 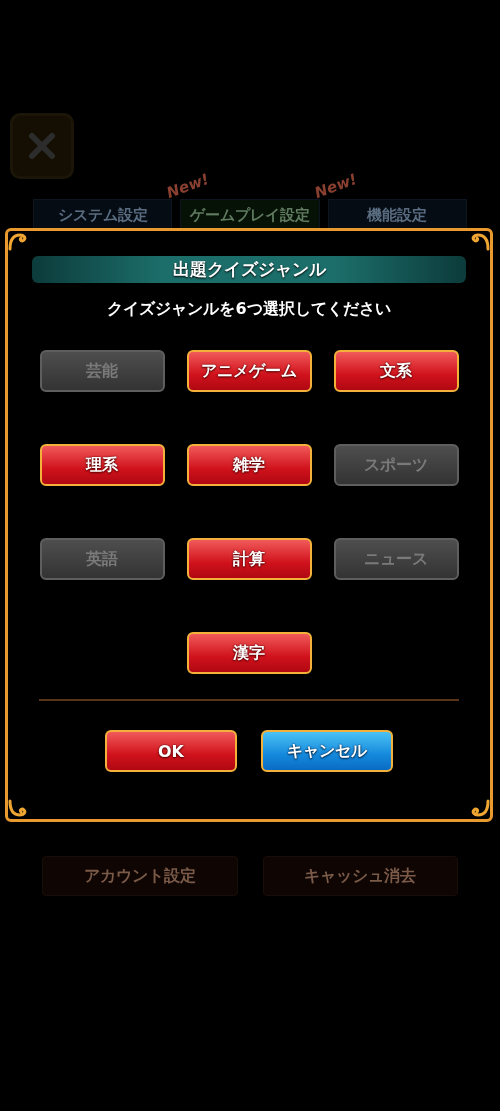 What do you see at coordinates (249, 465) in the screenshot?
I see `genre-button: 雑学` at bounding box center [249, 465].